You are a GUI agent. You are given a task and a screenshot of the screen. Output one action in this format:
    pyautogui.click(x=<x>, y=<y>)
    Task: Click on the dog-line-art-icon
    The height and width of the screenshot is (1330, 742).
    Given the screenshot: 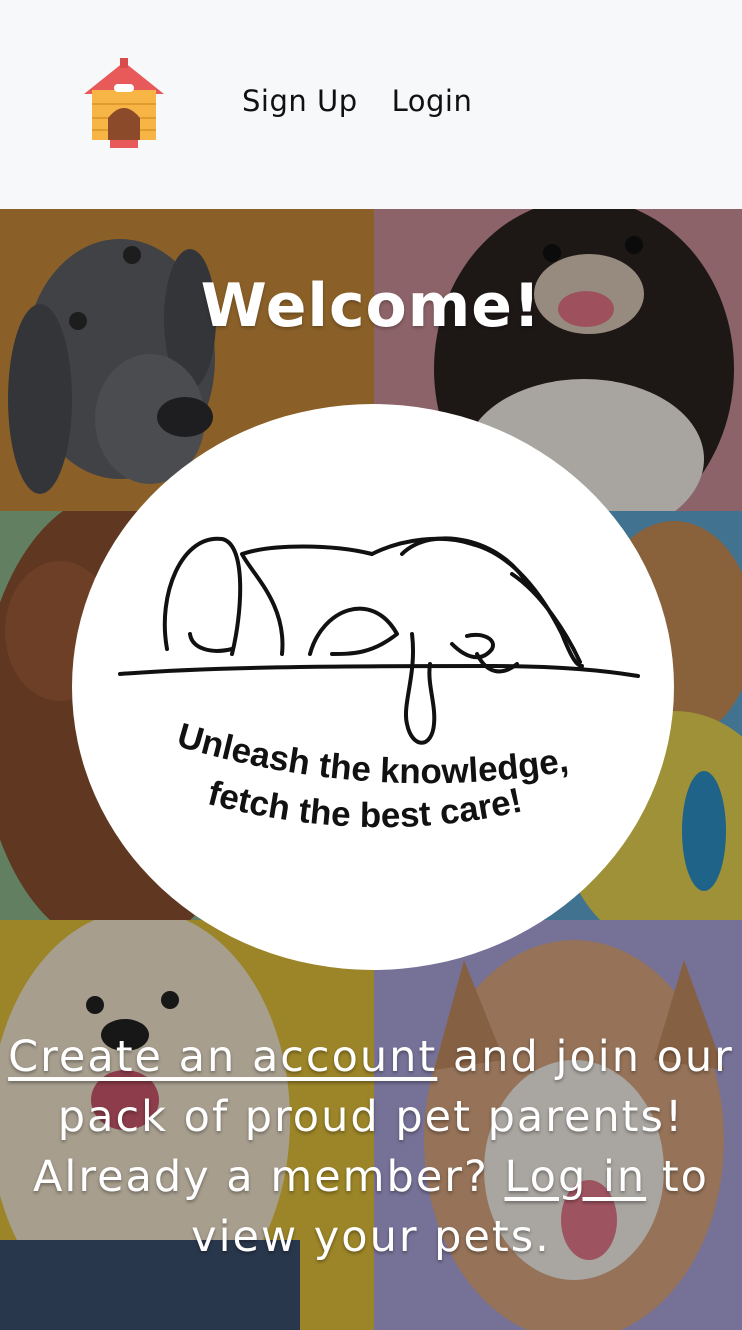 What is the action you would take?
    pyautogui.click(x=379, y=640)
    